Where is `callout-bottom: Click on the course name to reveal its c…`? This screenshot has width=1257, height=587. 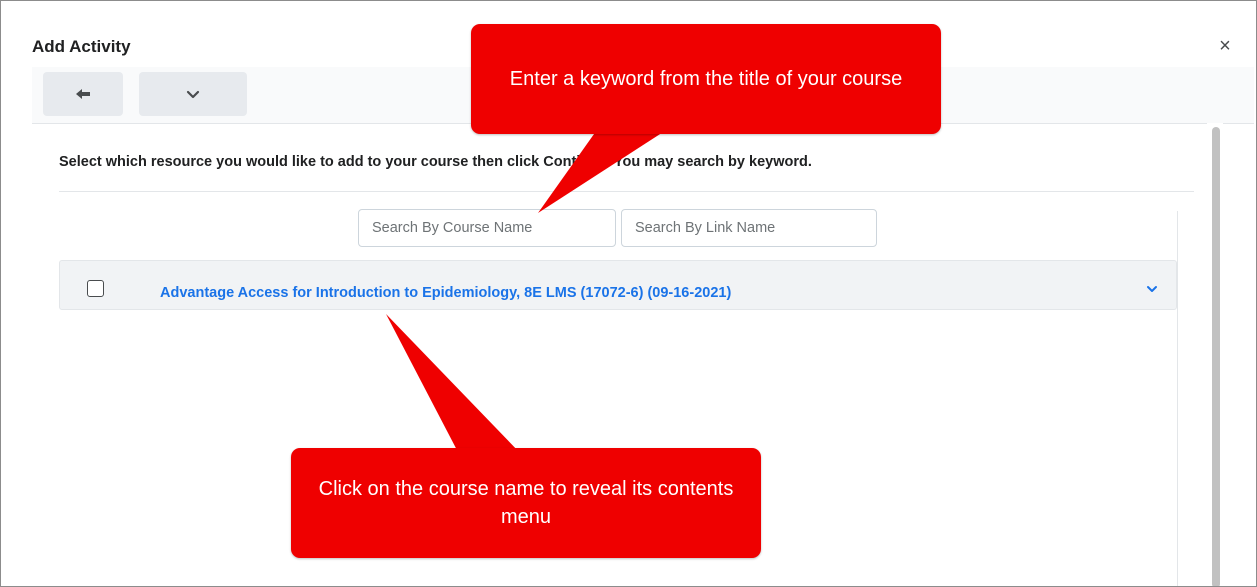 callout-bottom: Click on the course name to reveal its c… is located at coordinates (526, 503).